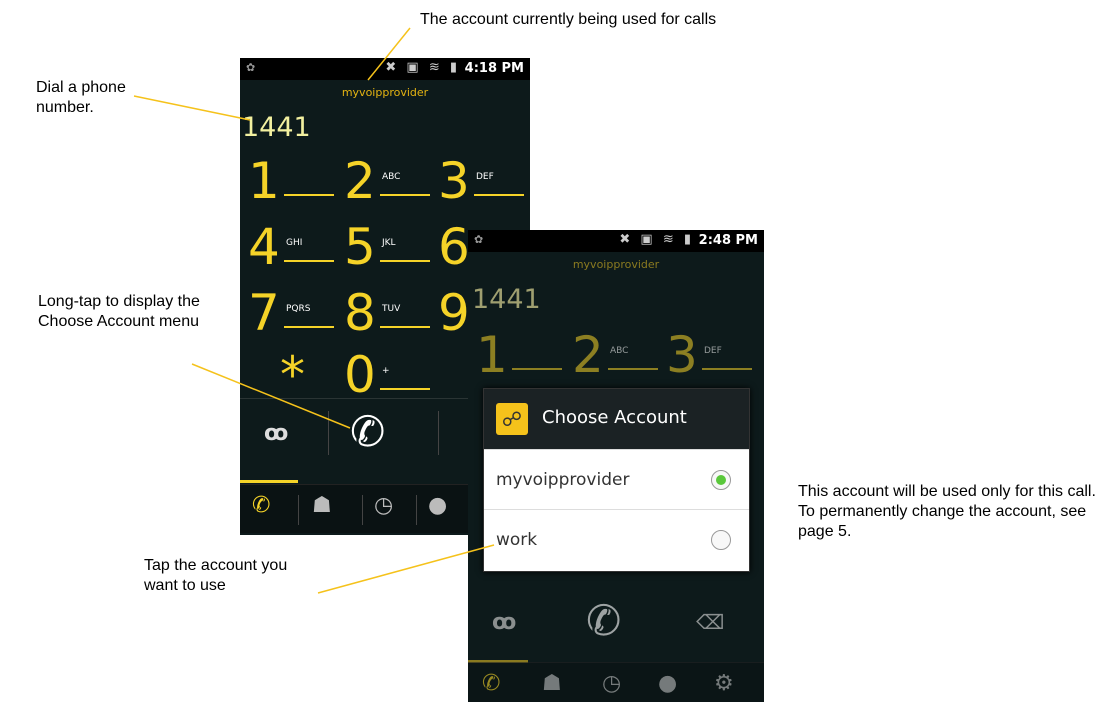  Describe the element at coordinates (721, 480) in the screenshot. I see `radio-selected-icon` at that location.